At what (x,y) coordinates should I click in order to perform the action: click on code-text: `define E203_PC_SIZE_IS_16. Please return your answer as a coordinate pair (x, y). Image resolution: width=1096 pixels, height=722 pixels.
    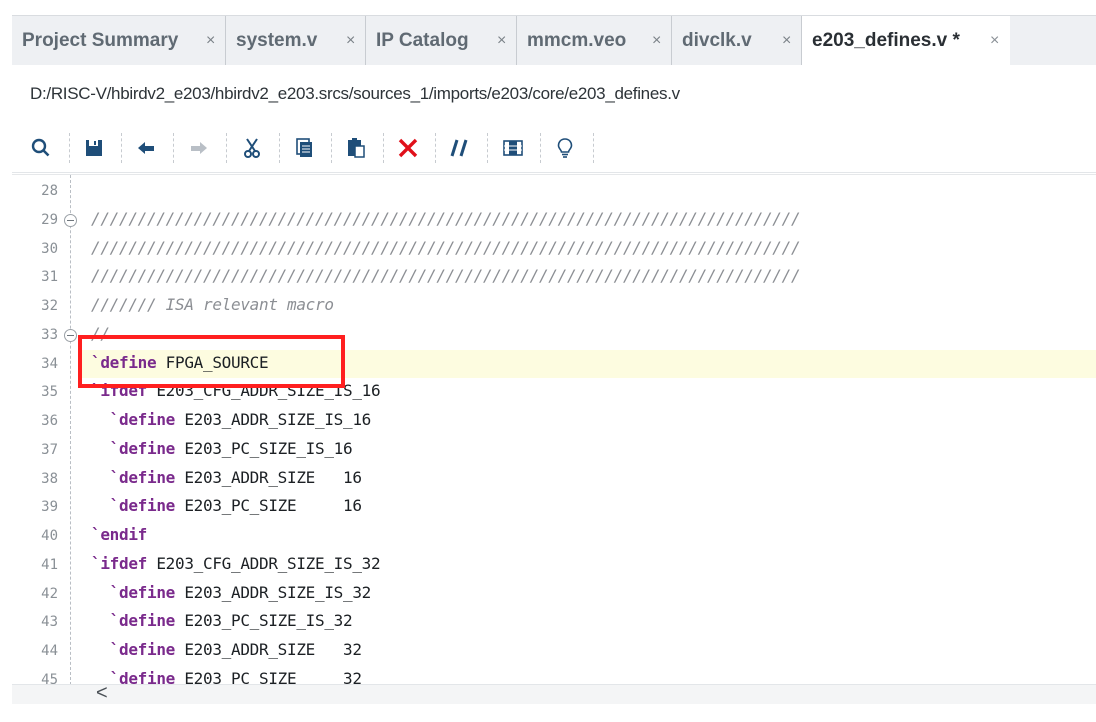
    Looking at the image, I should click on (222, 448).